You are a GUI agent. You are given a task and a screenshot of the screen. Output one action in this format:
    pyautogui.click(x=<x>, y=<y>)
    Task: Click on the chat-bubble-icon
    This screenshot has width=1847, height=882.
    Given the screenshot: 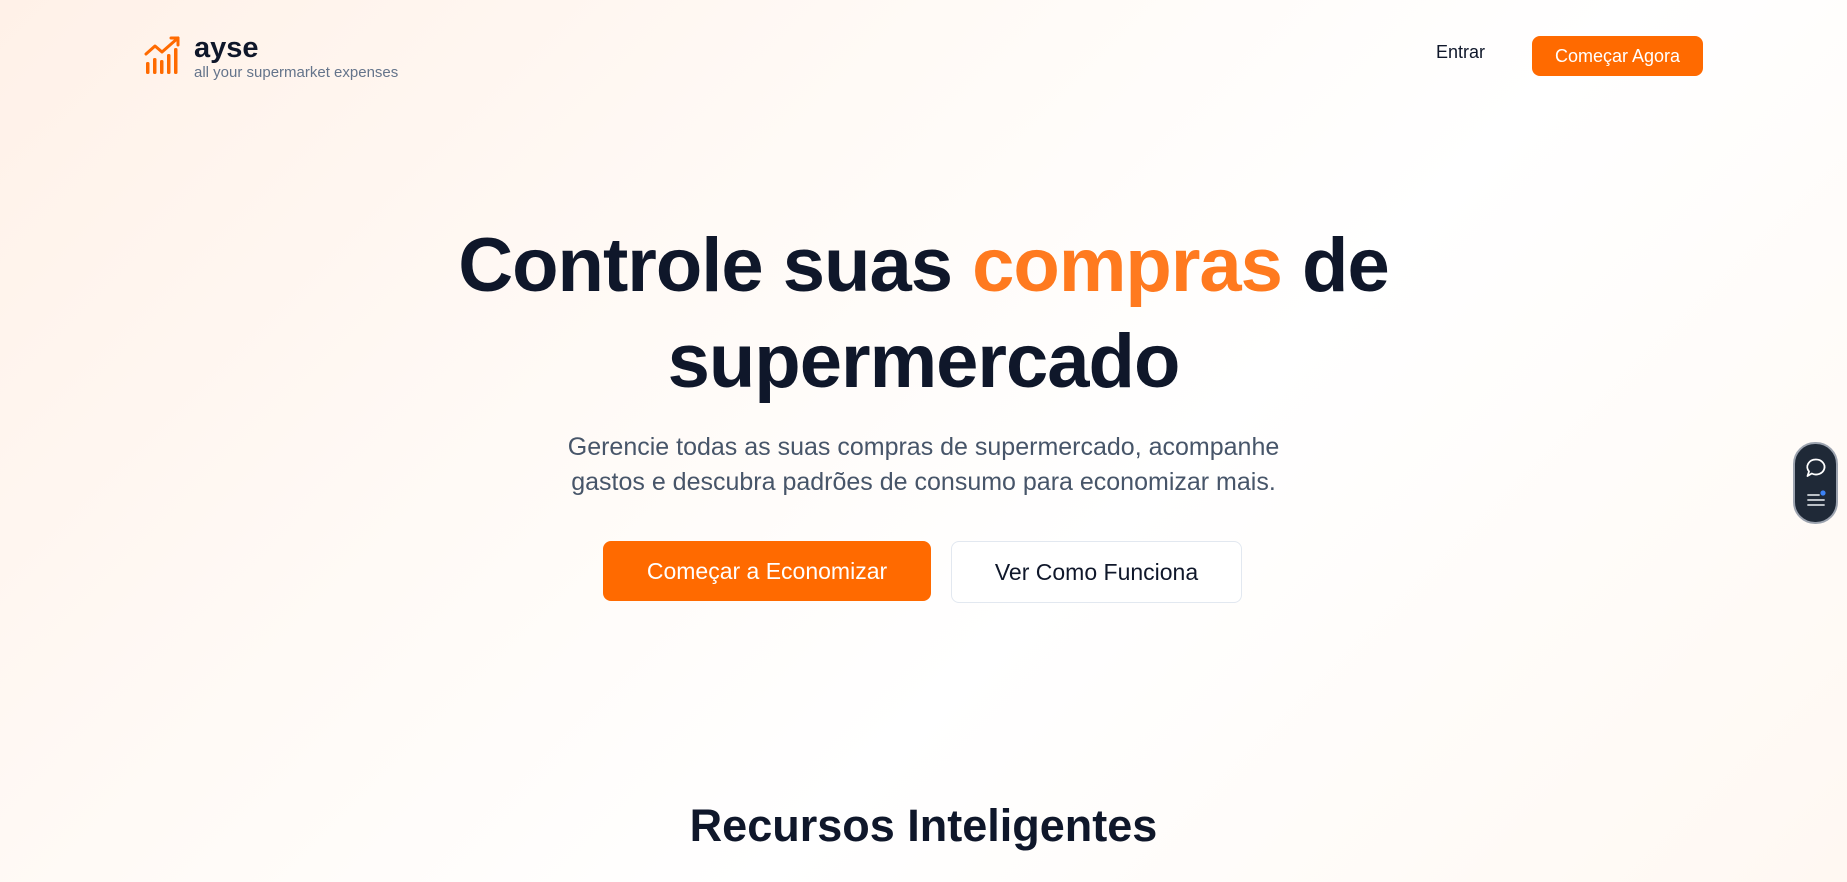 What is the action you would take?
    pyautogui.click(x=1815, y=467)
    